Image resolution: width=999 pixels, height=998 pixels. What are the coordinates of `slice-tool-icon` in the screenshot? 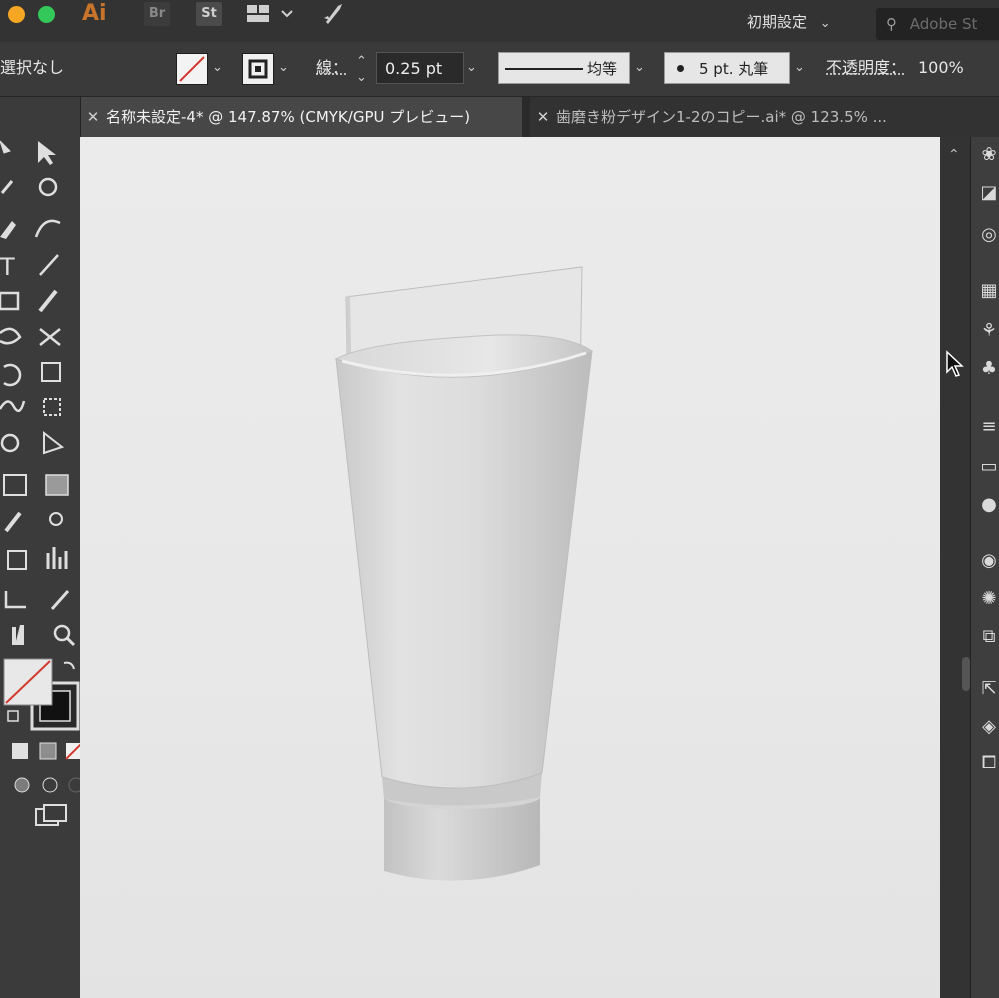 It's located at (60, 600).